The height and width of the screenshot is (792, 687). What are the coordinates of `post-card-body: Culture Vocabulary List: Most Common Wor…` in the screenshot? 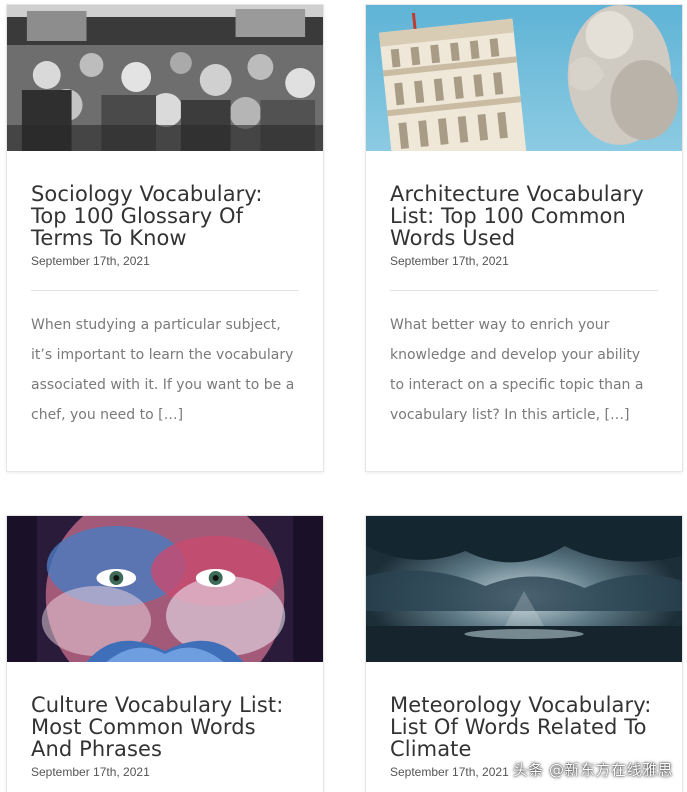 It's located at (165, 720).